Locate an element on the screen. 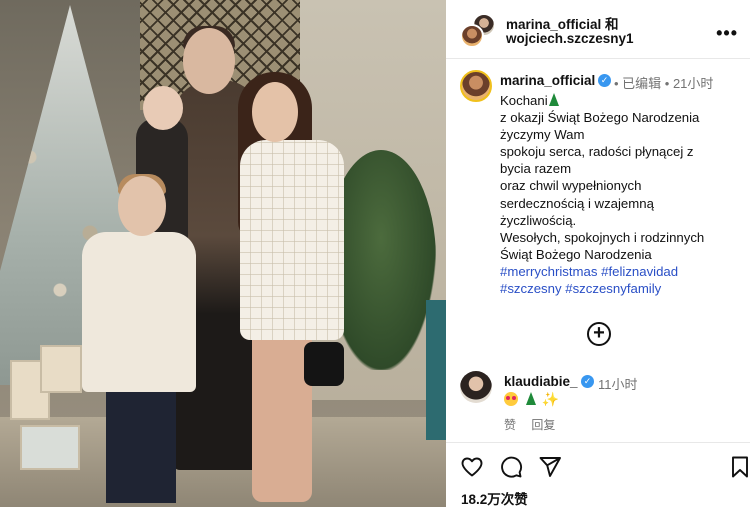 The image size is (750, 507). bookmark-icon is located at coordinates (739, 467).